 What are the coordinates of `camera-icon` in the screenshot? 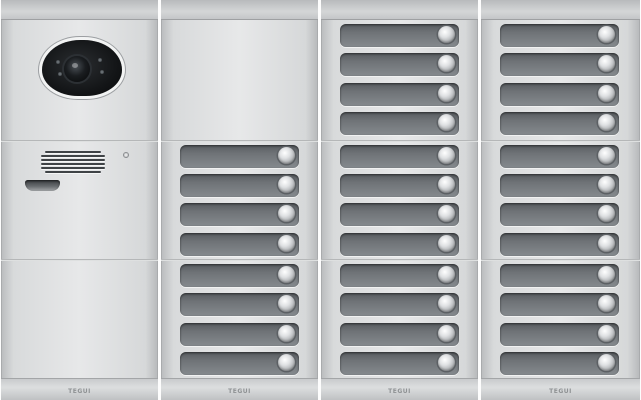 It's located at (82, 68).